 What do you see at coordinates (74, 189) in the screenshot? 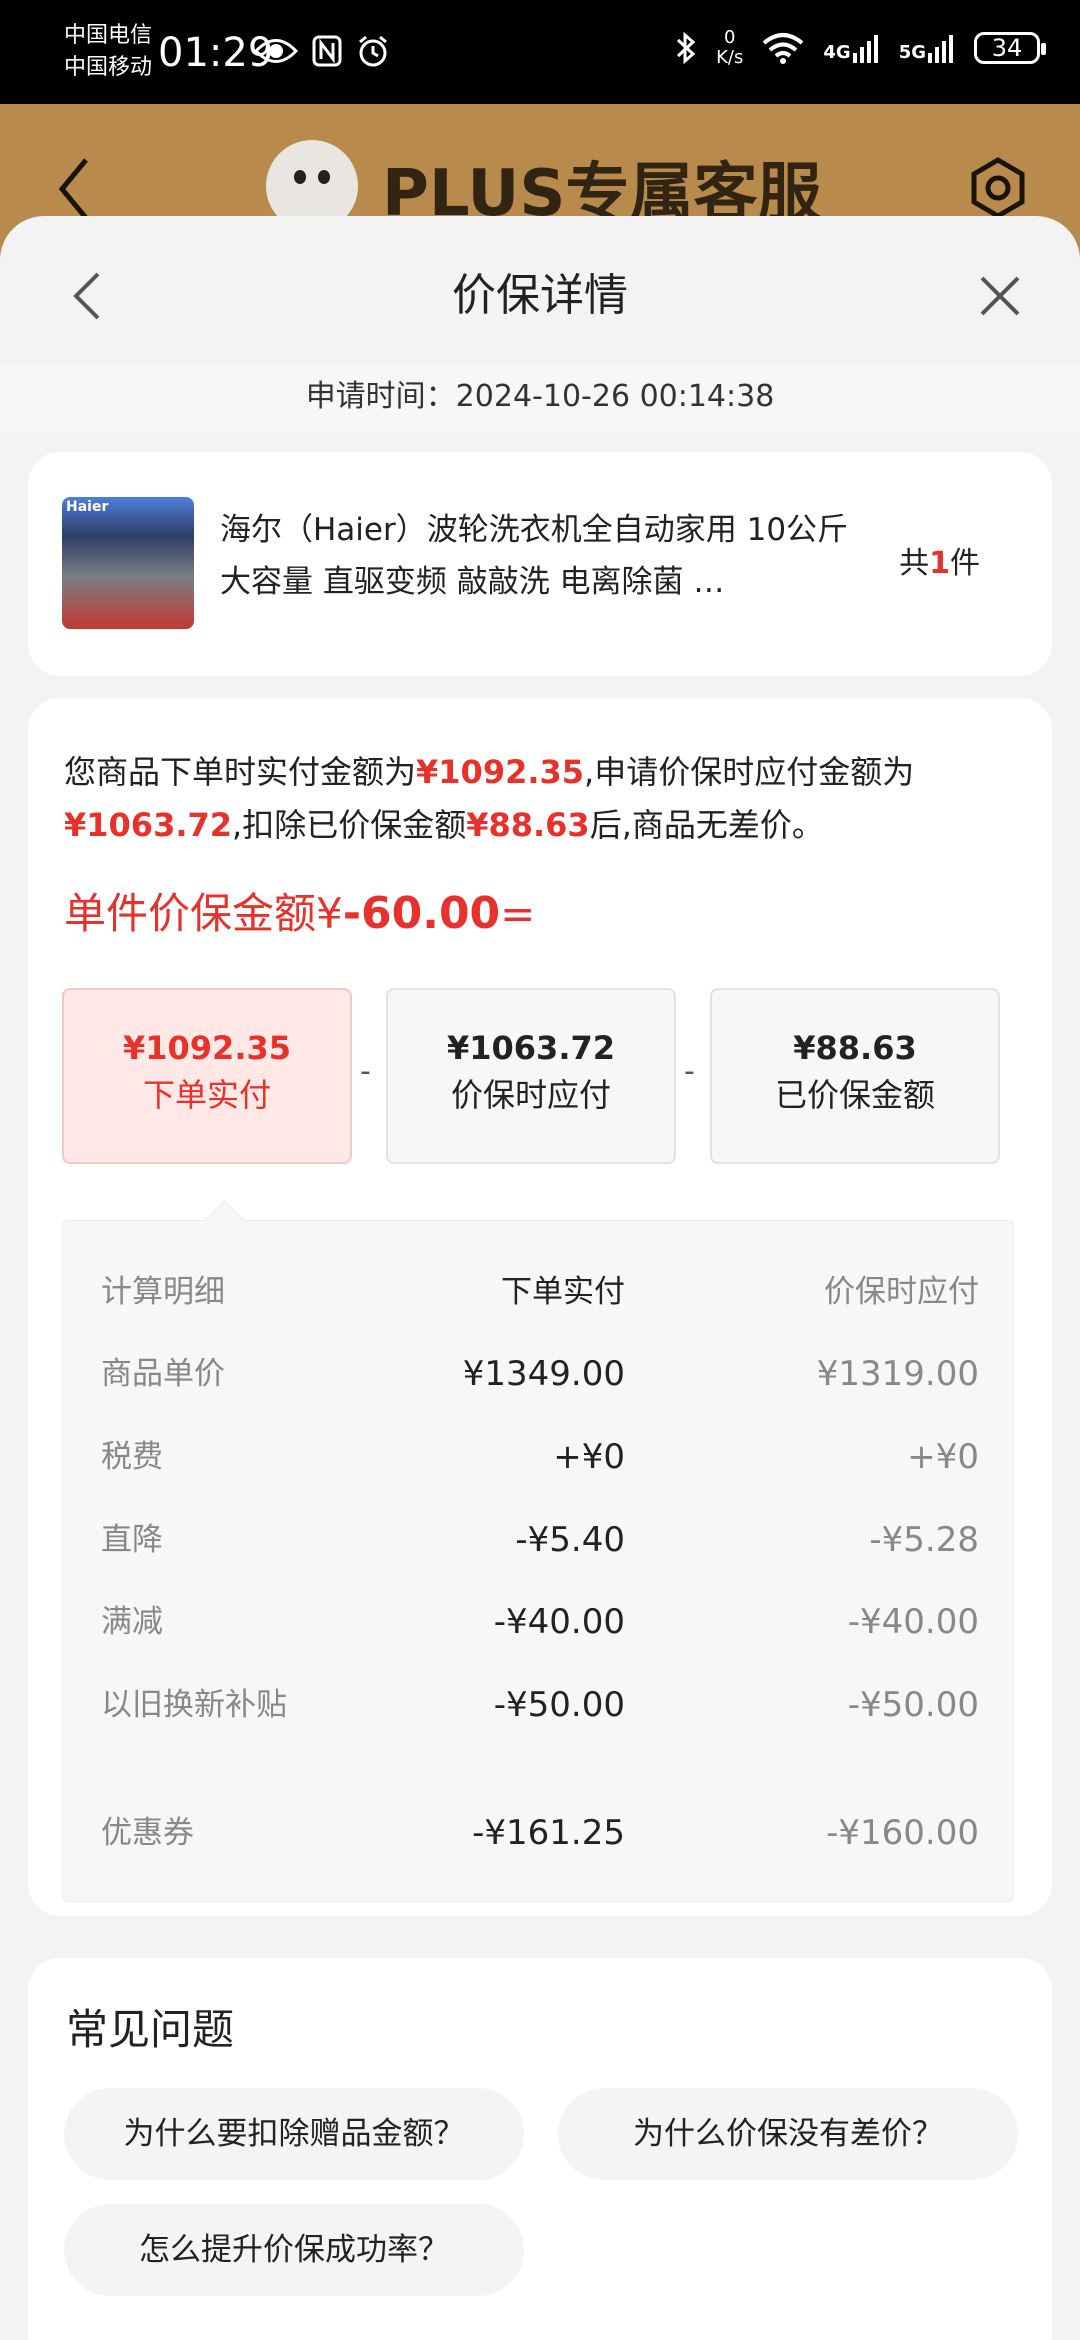
I see `back-arrow-icon` at bounding box center [74, 189].